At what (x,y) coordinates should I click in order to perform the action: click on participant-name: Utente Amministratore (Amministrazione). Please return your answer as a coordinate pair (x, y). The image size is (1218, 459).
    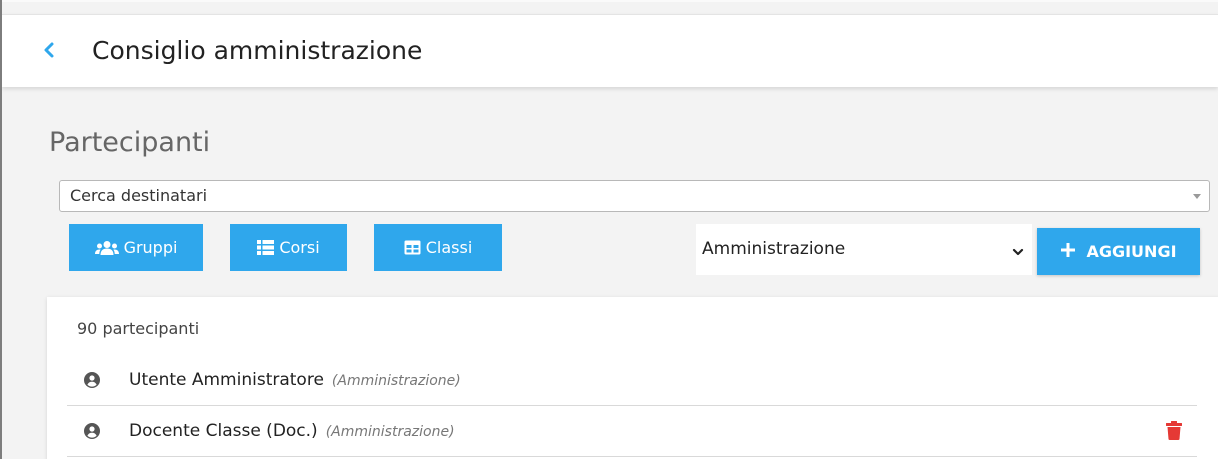
    Looking at the image, I should click on (295, 380).